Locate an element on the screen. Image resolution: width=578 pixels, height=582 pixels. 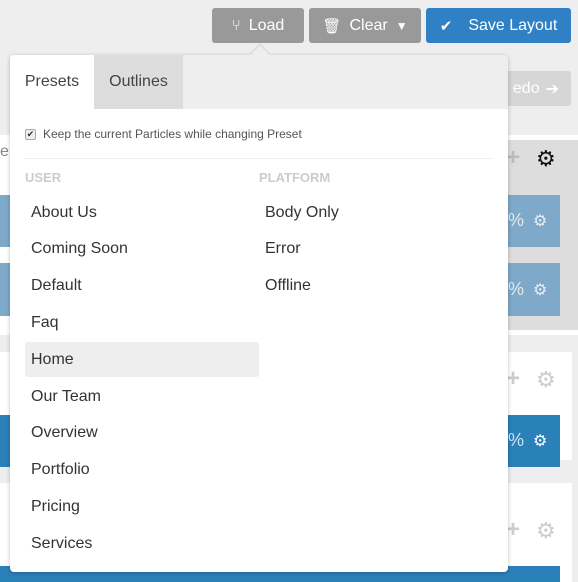
preset-item: Coming Soon is located at coordinates (142, 249).